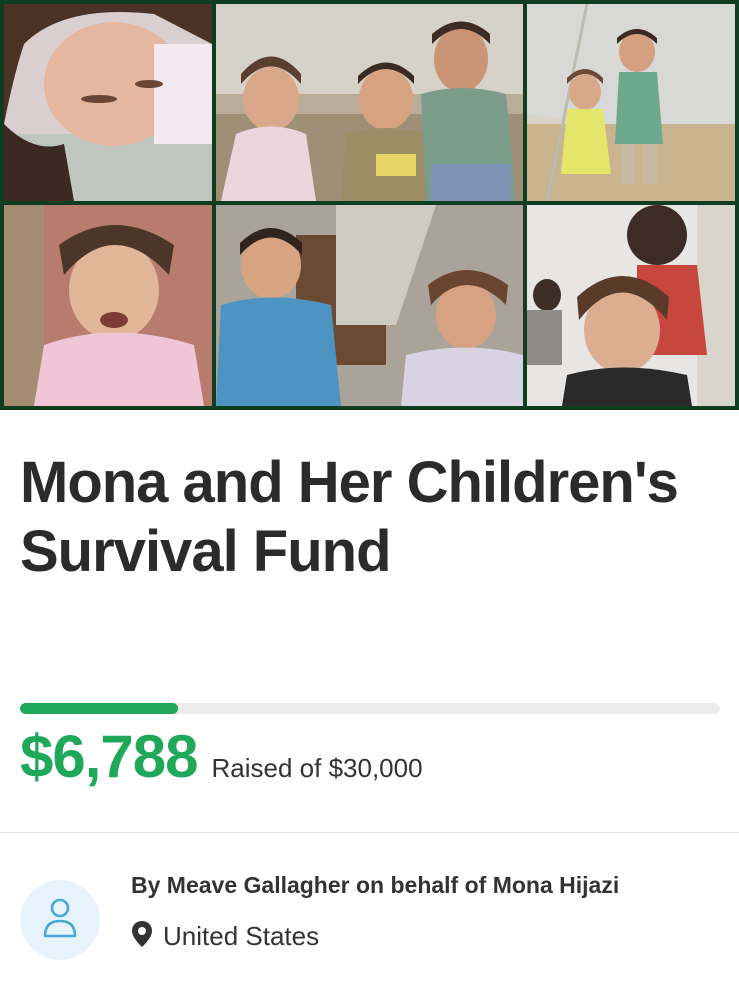  Describe the element at coordinates (370, 708) in the screenshot. I see `progress-bar` at that location.